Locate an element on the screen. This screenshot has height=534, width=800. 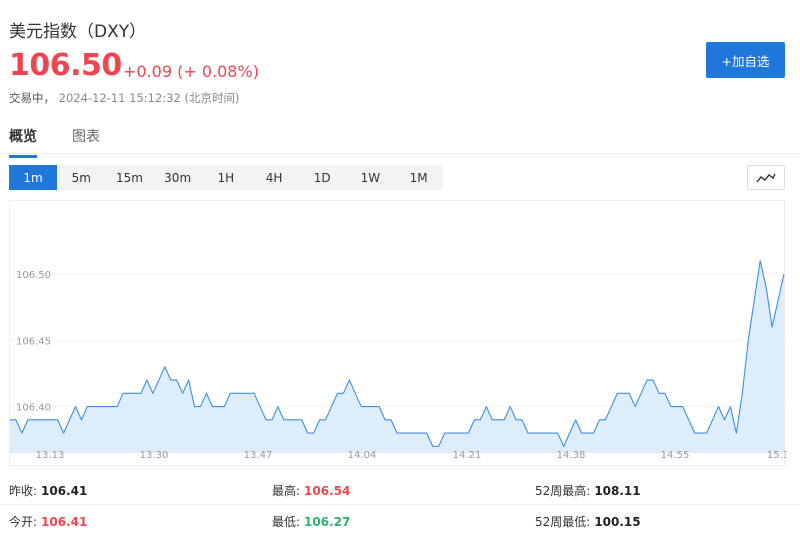
stat-52w-high: 52周最高: 108.11 is located at coordinates (588, 490).